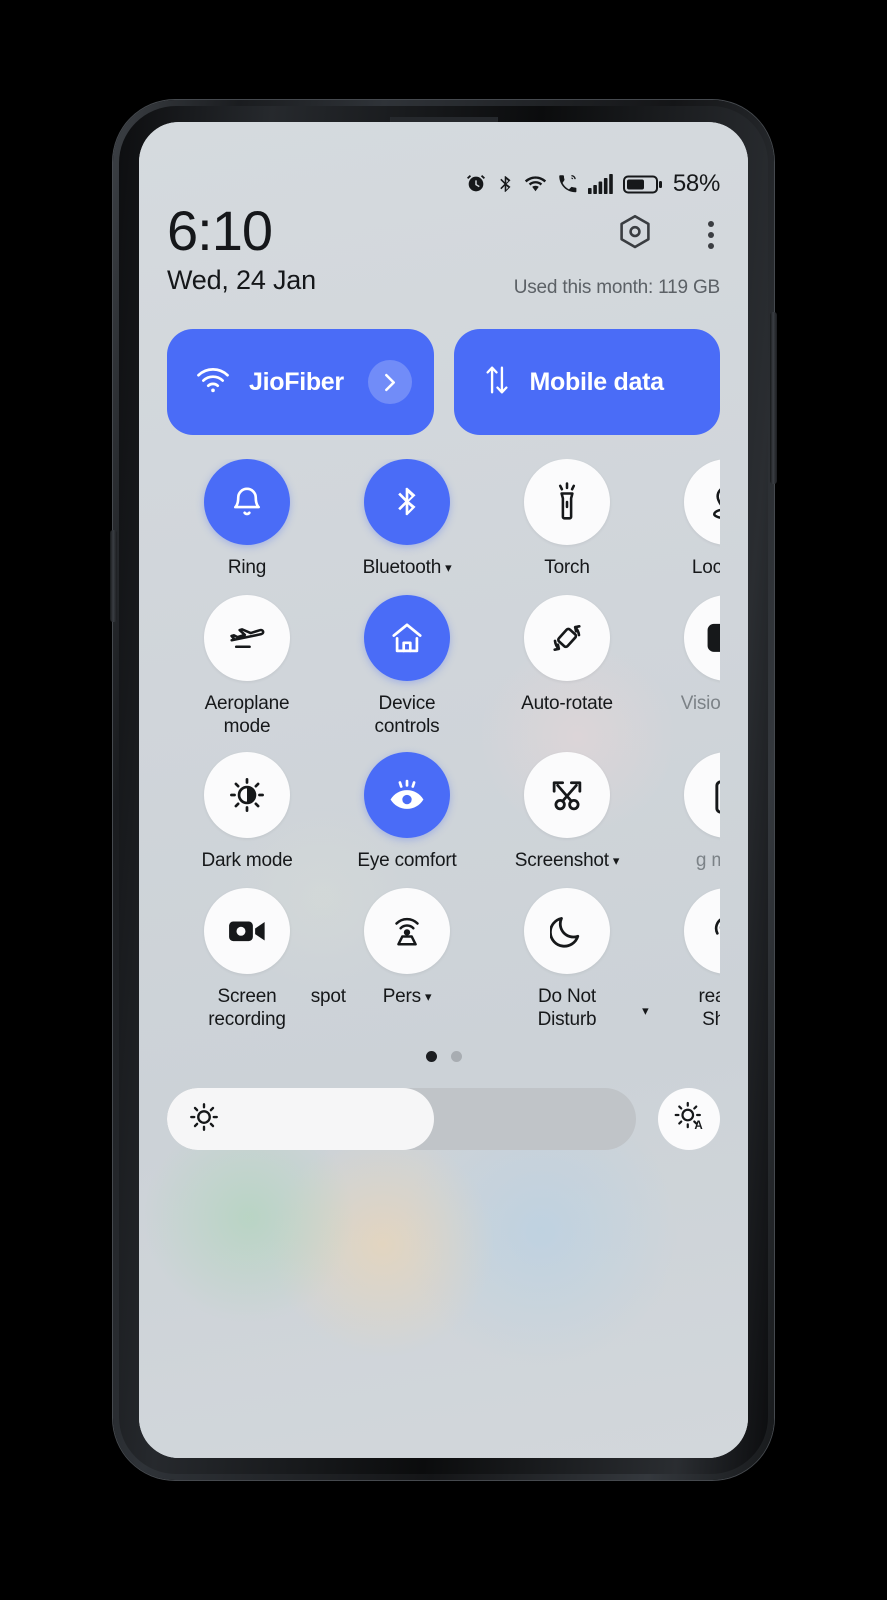 Image resolution: width=887 pixels, height=1600 pixels. What do you see at coordinates (241, 280) in the screenshot?
I see `clock-date: Wed, 24 Jan` at bounding box center [241, 280].